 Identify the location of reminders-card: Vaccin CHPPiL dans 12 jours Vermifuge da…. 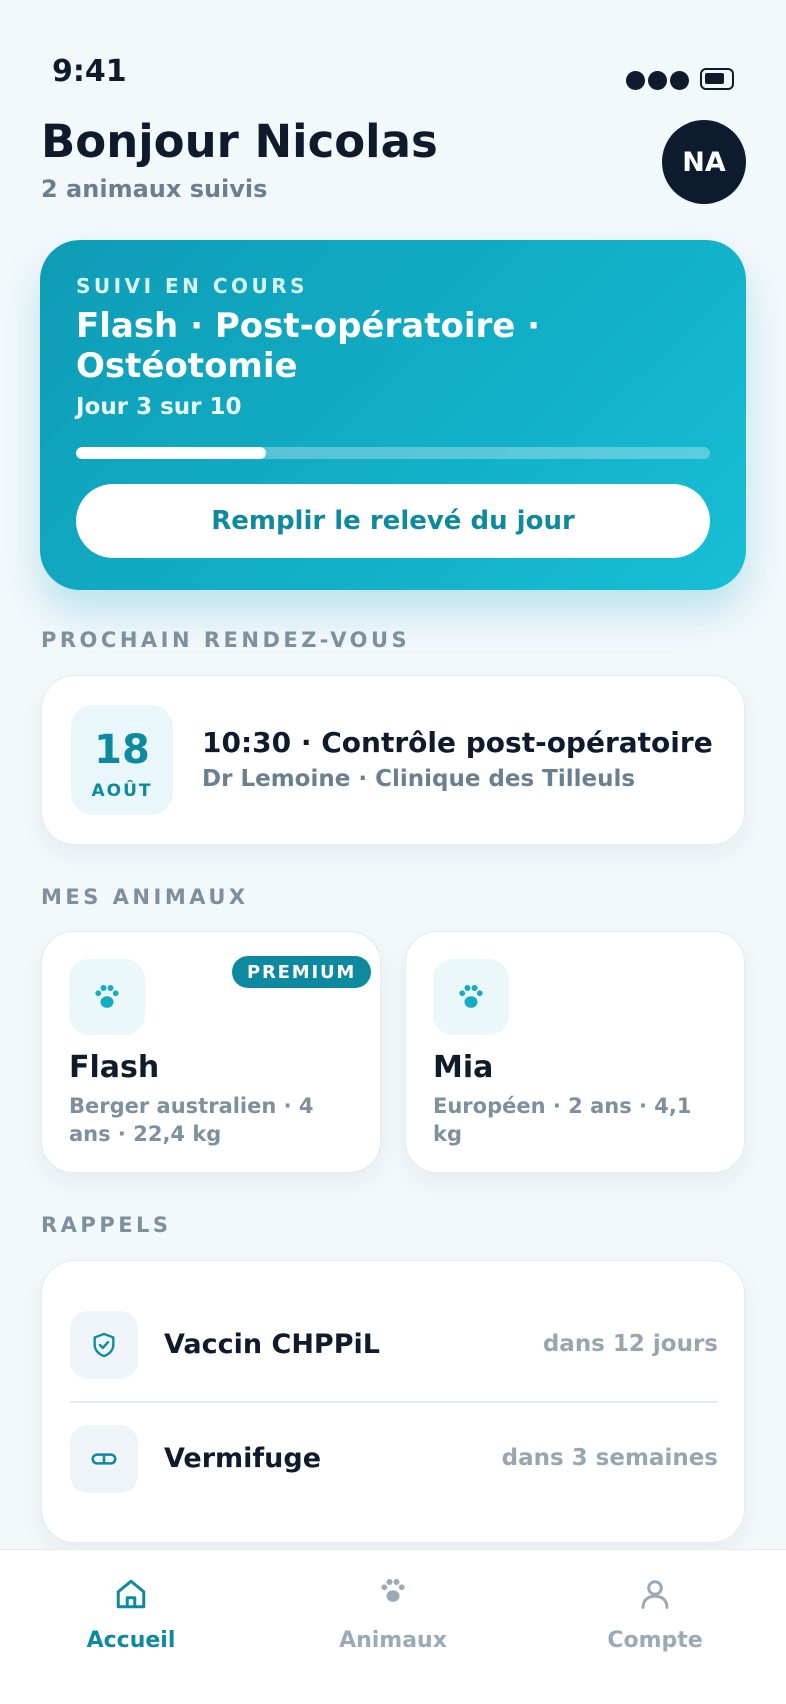
(393, 1401).